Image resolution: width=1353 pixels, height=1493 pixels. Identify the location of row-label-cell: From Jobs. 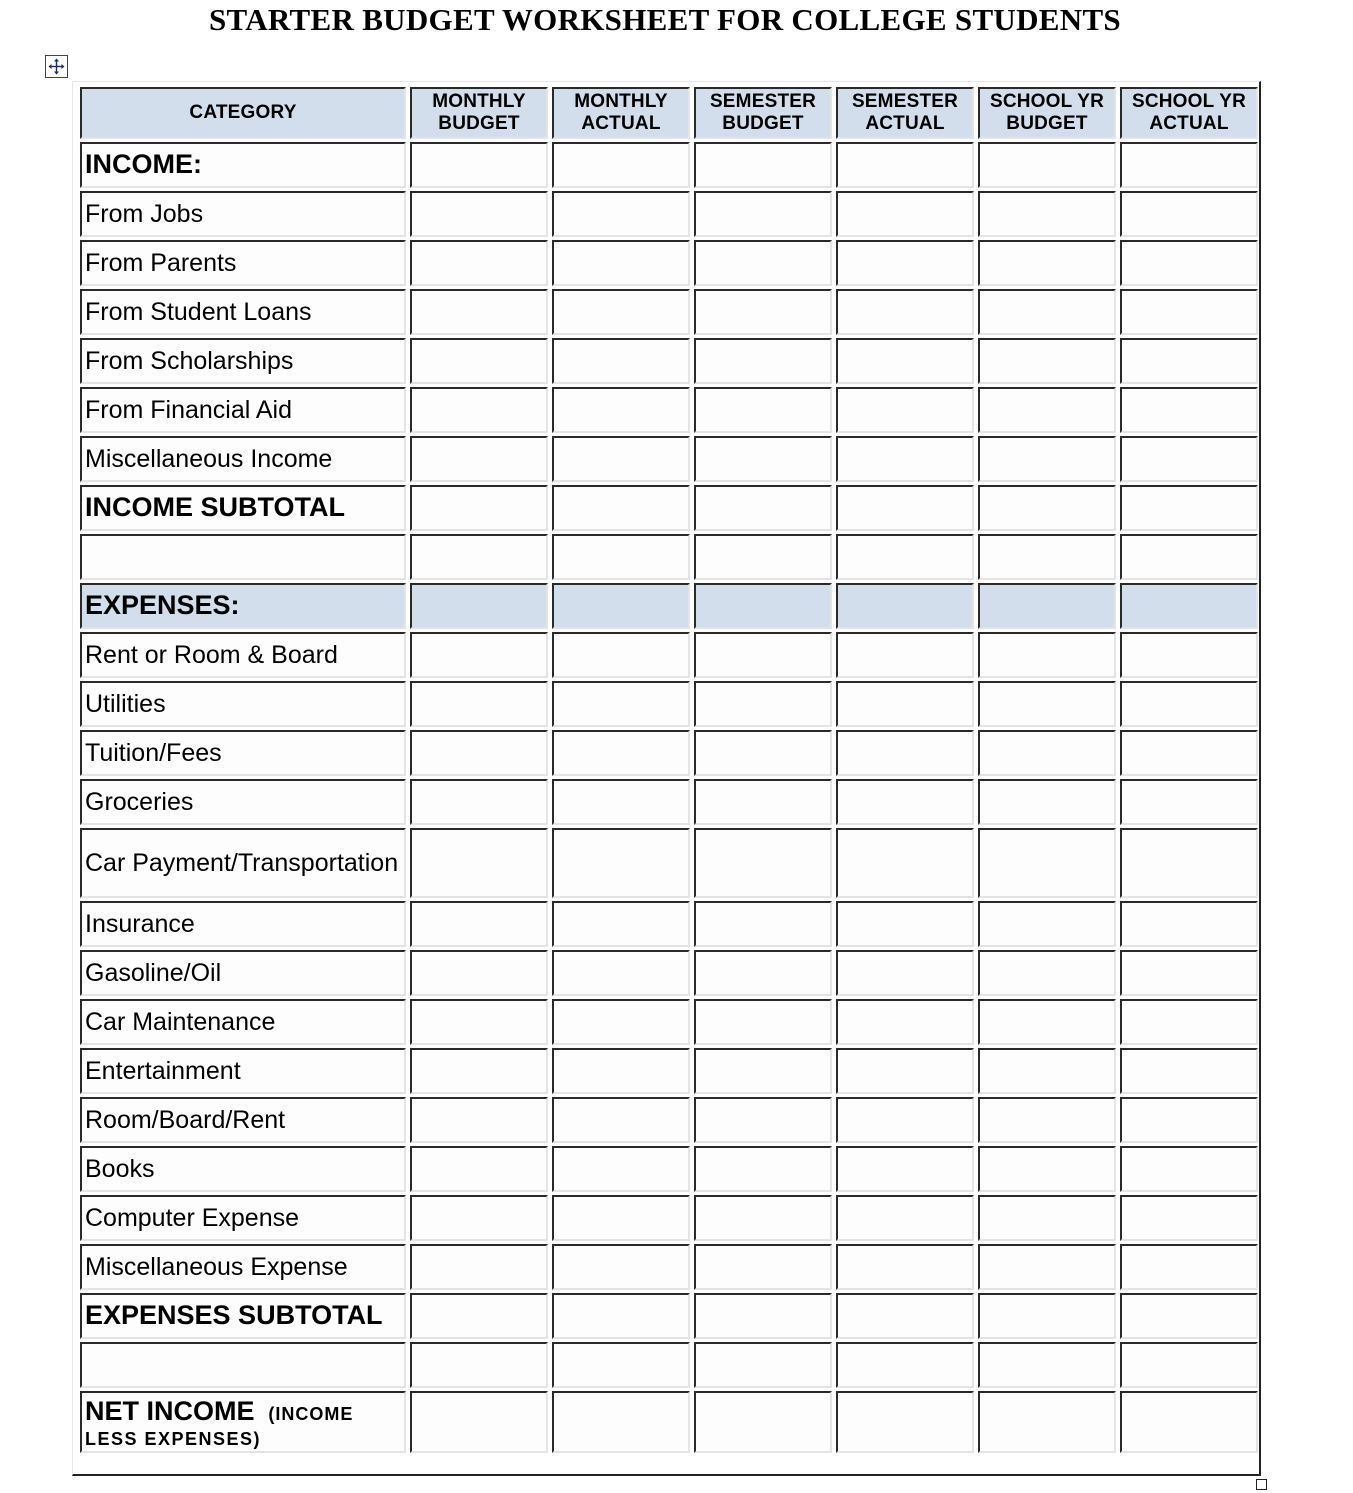
(243, 214).